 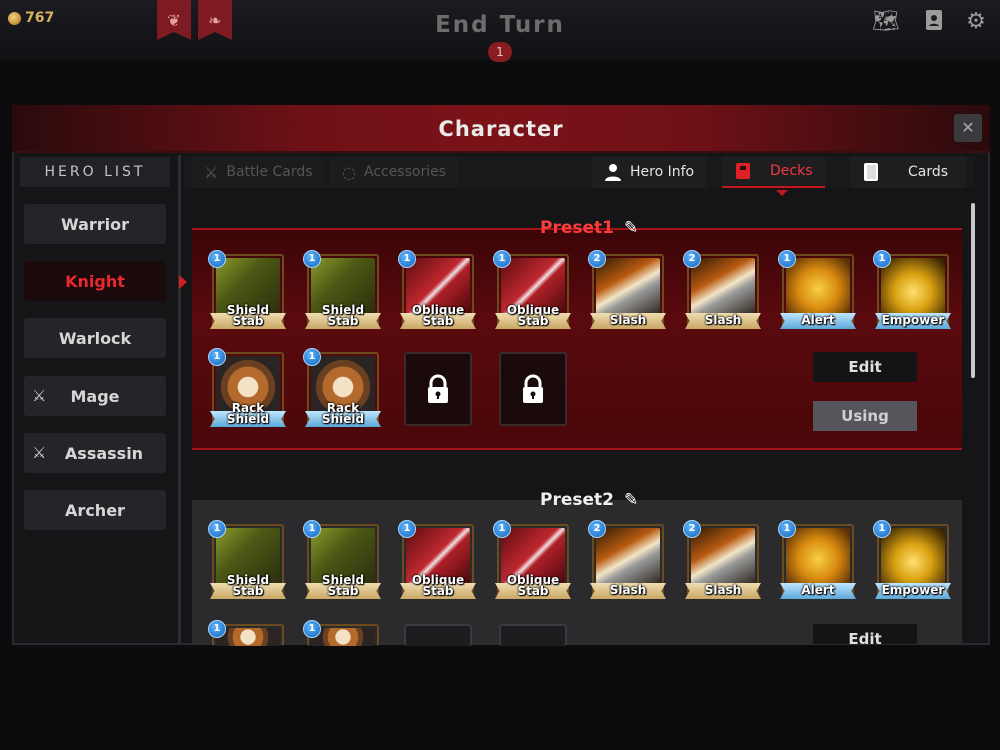 I want to click on hero-label: Warlock, so click(x=95, y=338).